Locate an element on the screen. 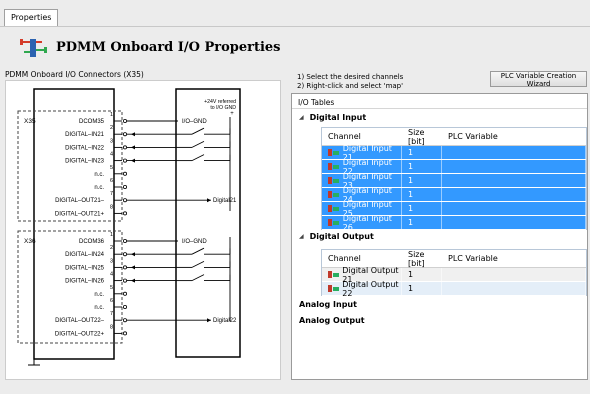 This screenshot has width=590, height=394. pin-number: 2 is located at coordinates (111, 248).